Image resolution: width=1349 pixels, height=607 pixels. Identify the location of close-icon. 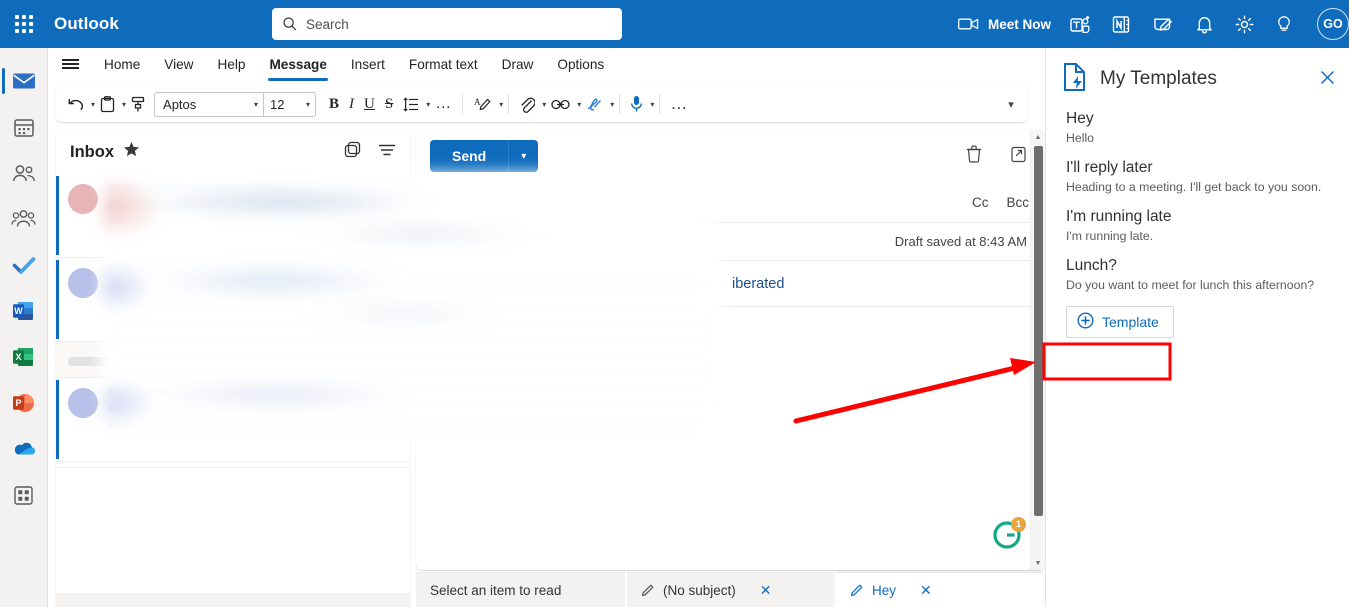
(1327, 80).